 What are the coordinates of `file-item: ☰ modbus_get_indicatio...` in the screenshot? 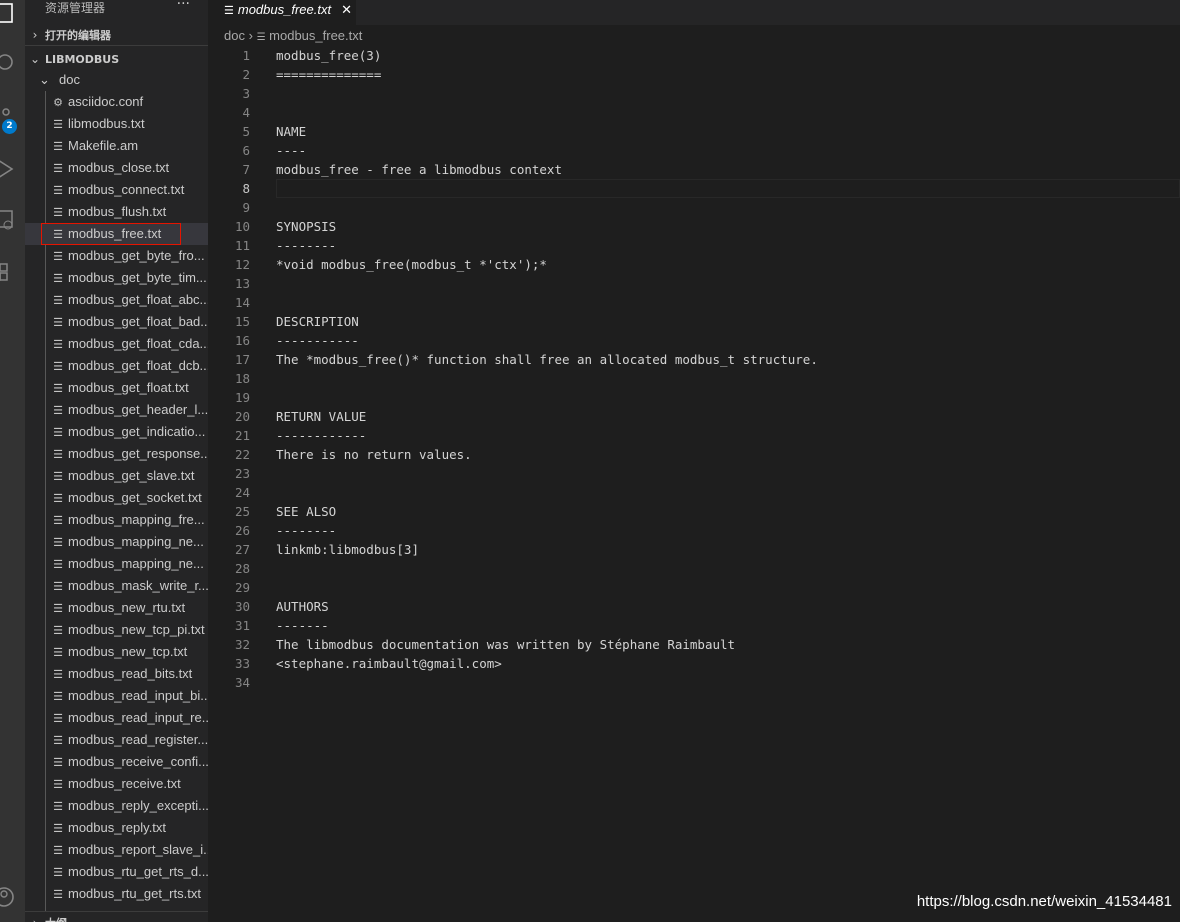 It's located at (116, 432).